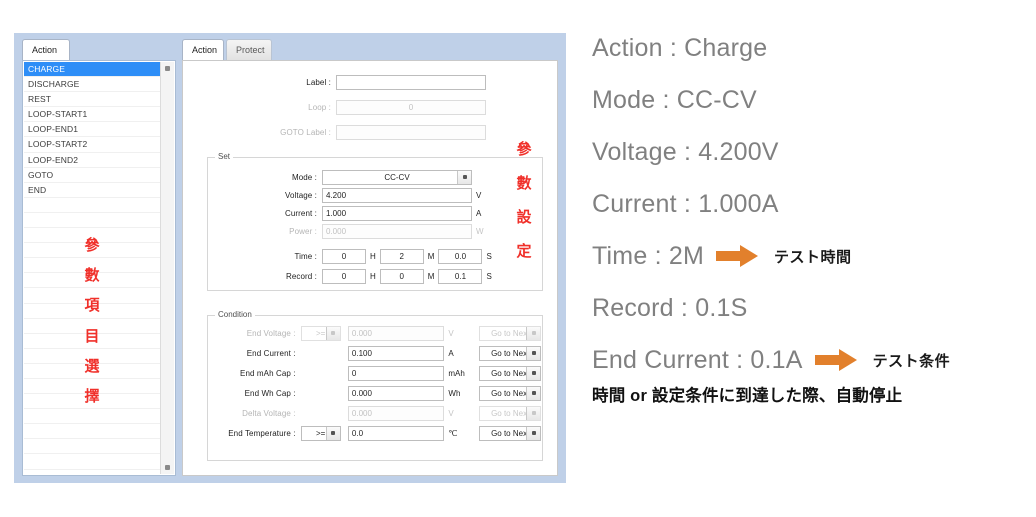 This screenshot has height=517, width=1036. I want to click on tab-protect: Protect, so click(249, 49).